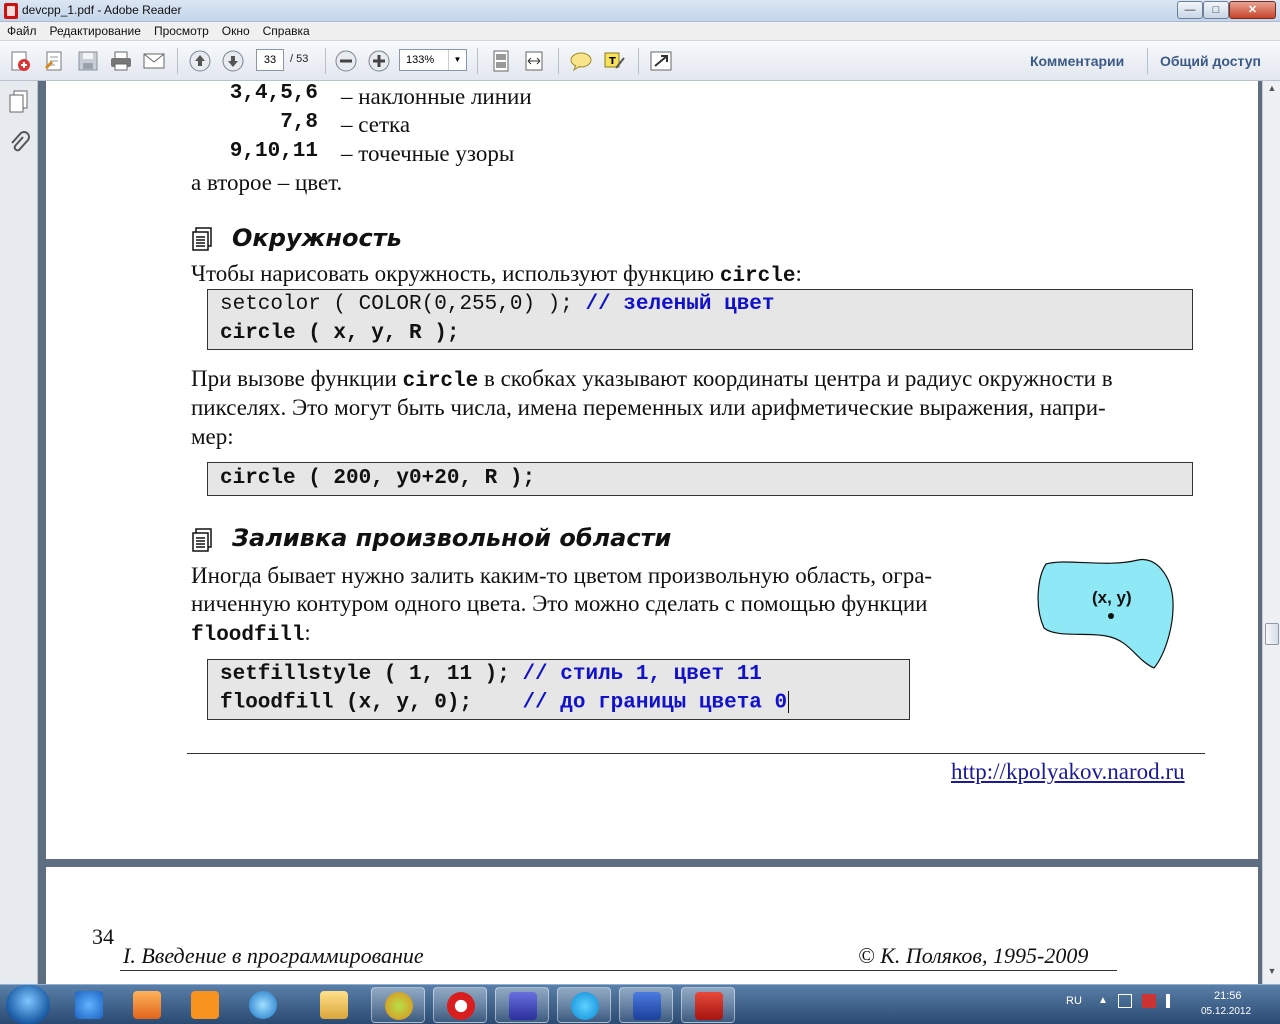 Image resolution: width=1280 pixels, height=1024 pixels. What do you see at coordinates (286, 30) in the screenshot?
I see `menu-help: Справка` at bounding box center [286, 30].